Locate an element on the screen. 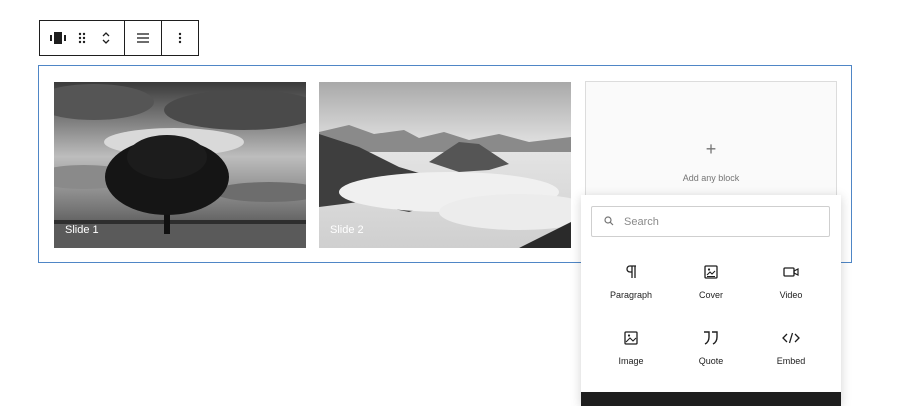 This screenshot has height=406, width=900. block-item-quote: Quote is located at coordinates (711, 354).